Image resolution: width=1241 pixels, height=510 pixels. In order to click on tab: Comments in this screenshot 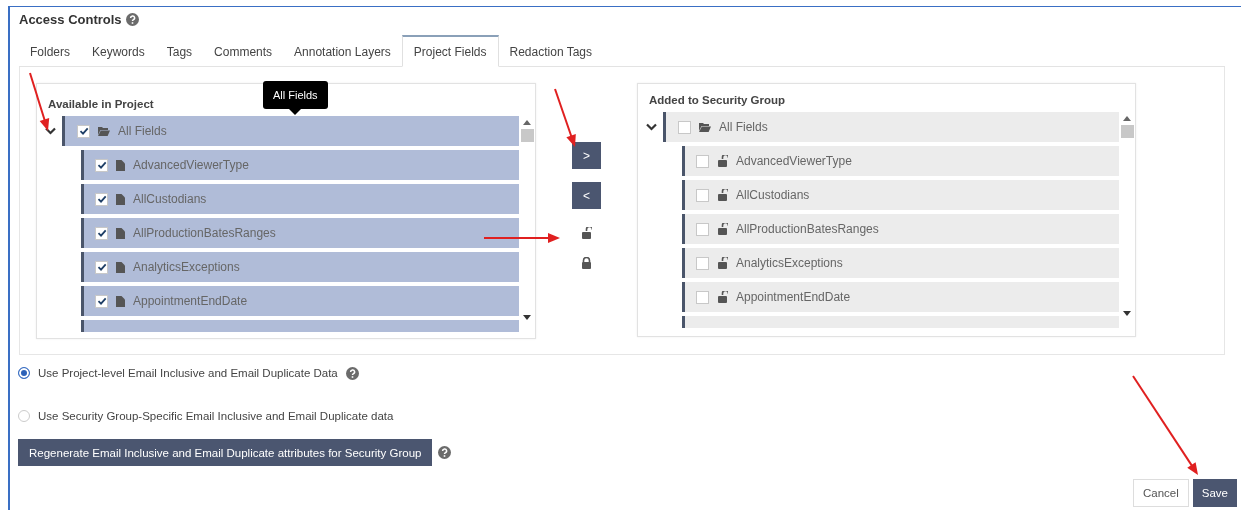, I will do `click(243, 50)`.